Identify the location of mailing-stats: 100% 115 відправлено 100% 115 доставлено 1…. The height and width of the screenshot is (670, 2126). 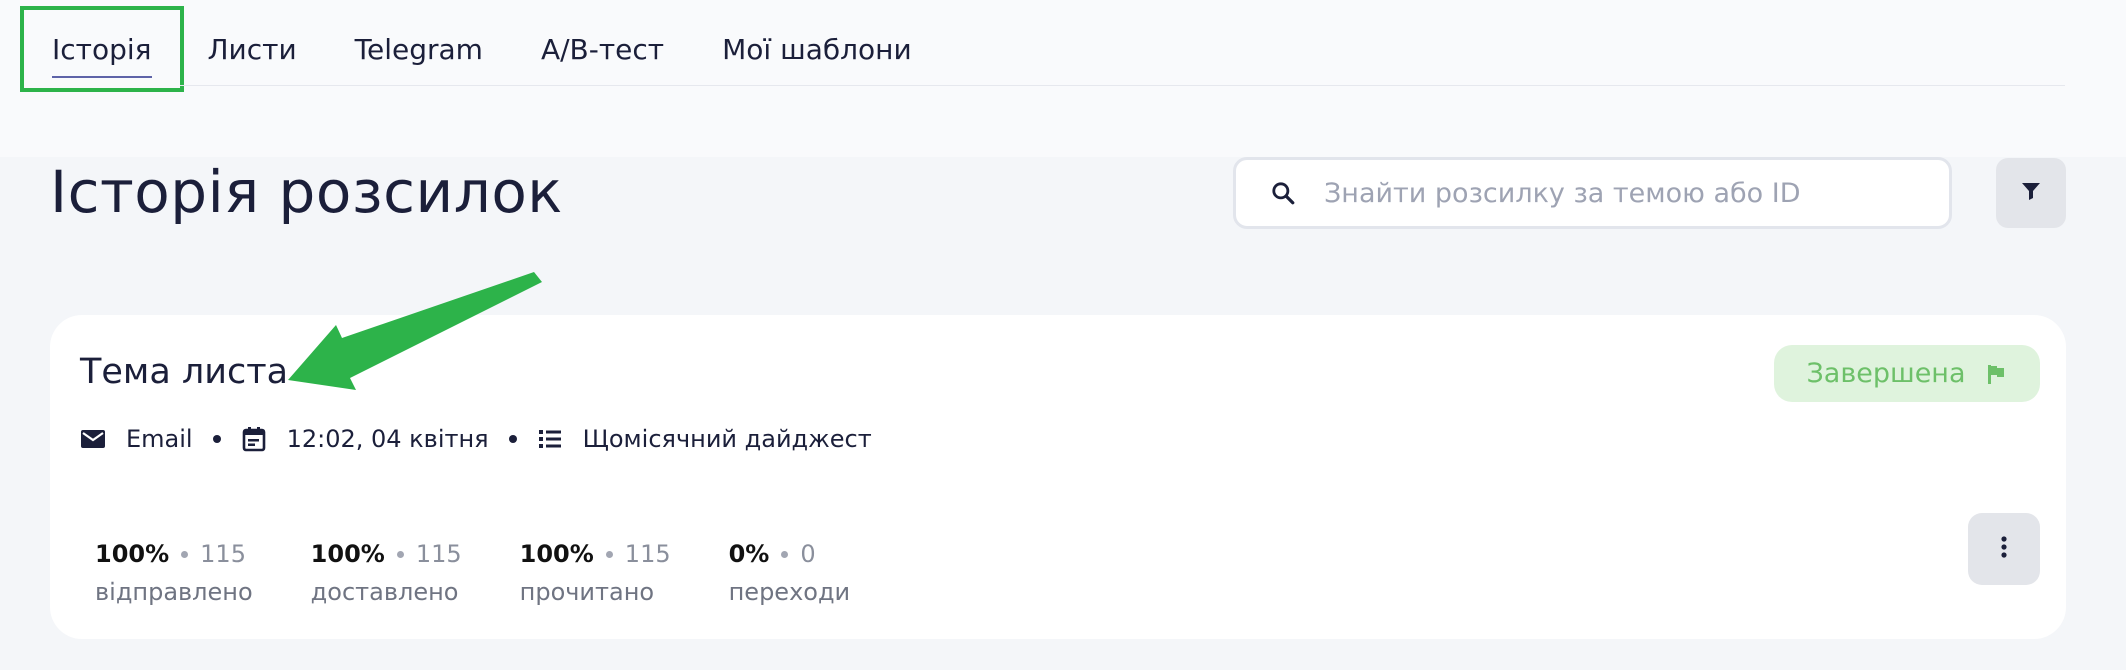
(501, 573).